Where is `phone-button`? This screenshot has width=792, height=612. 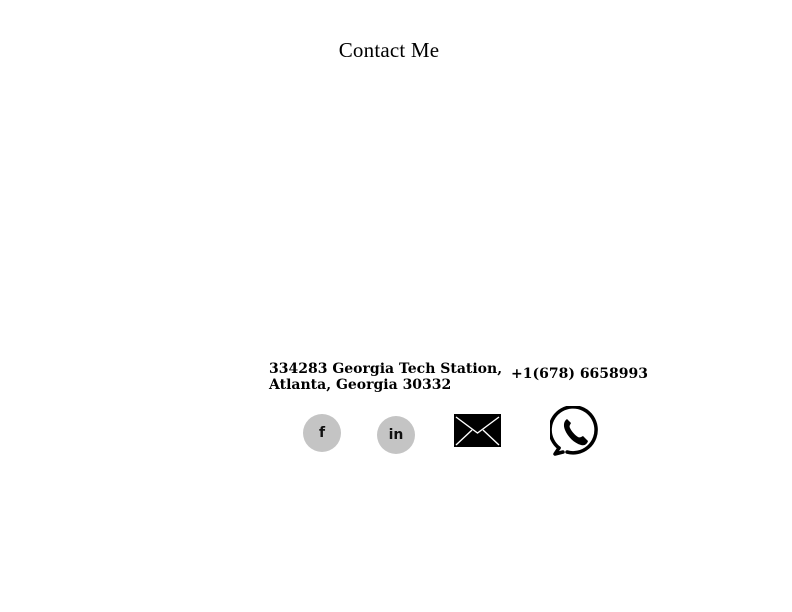 phone-button is located at coordinates (575, 431).